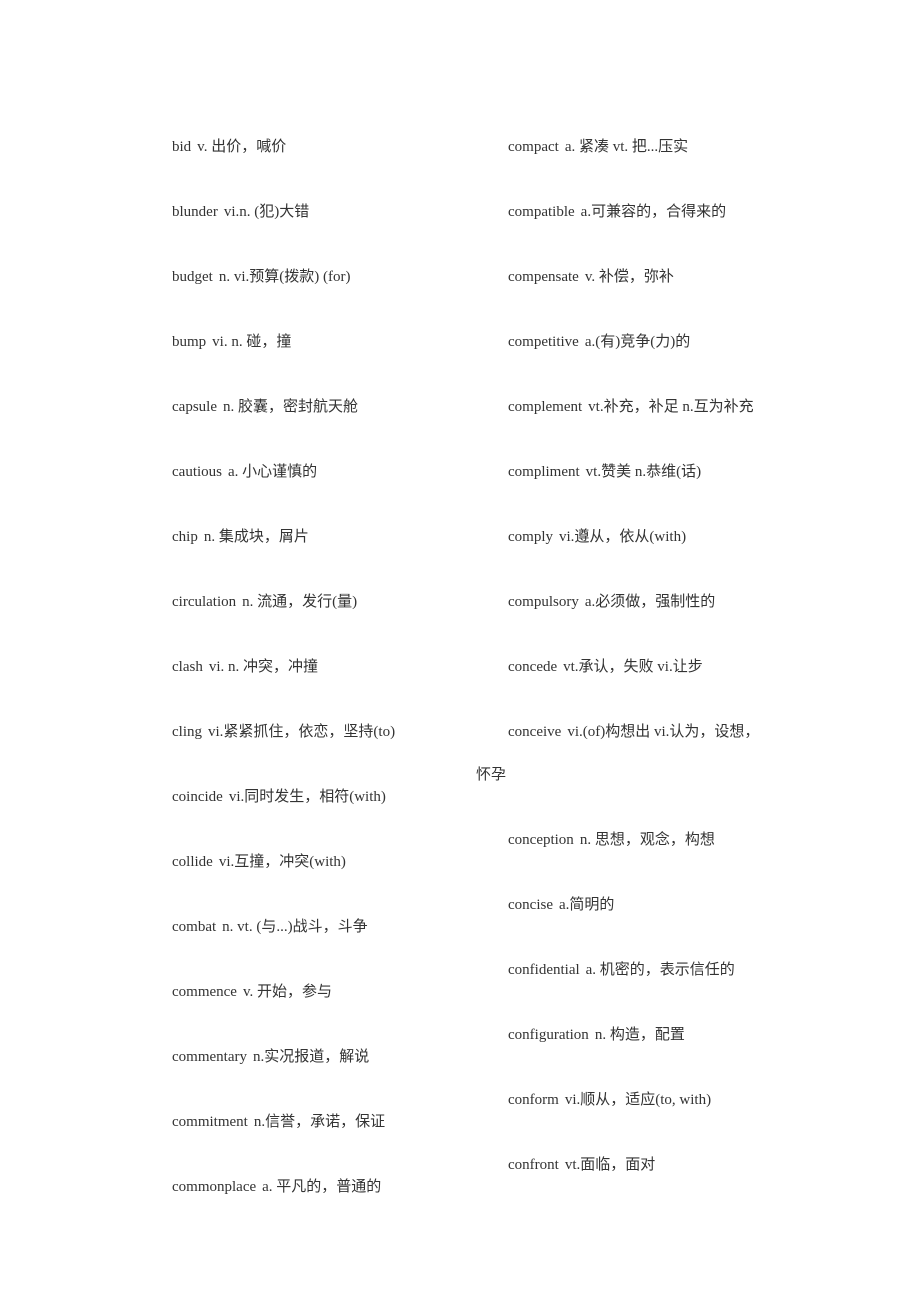  What do you see at coordinates (629, 277) in the screenshot?
I see `entry-definition: v. 补偿，弥补` at bounding box center [629, 277].